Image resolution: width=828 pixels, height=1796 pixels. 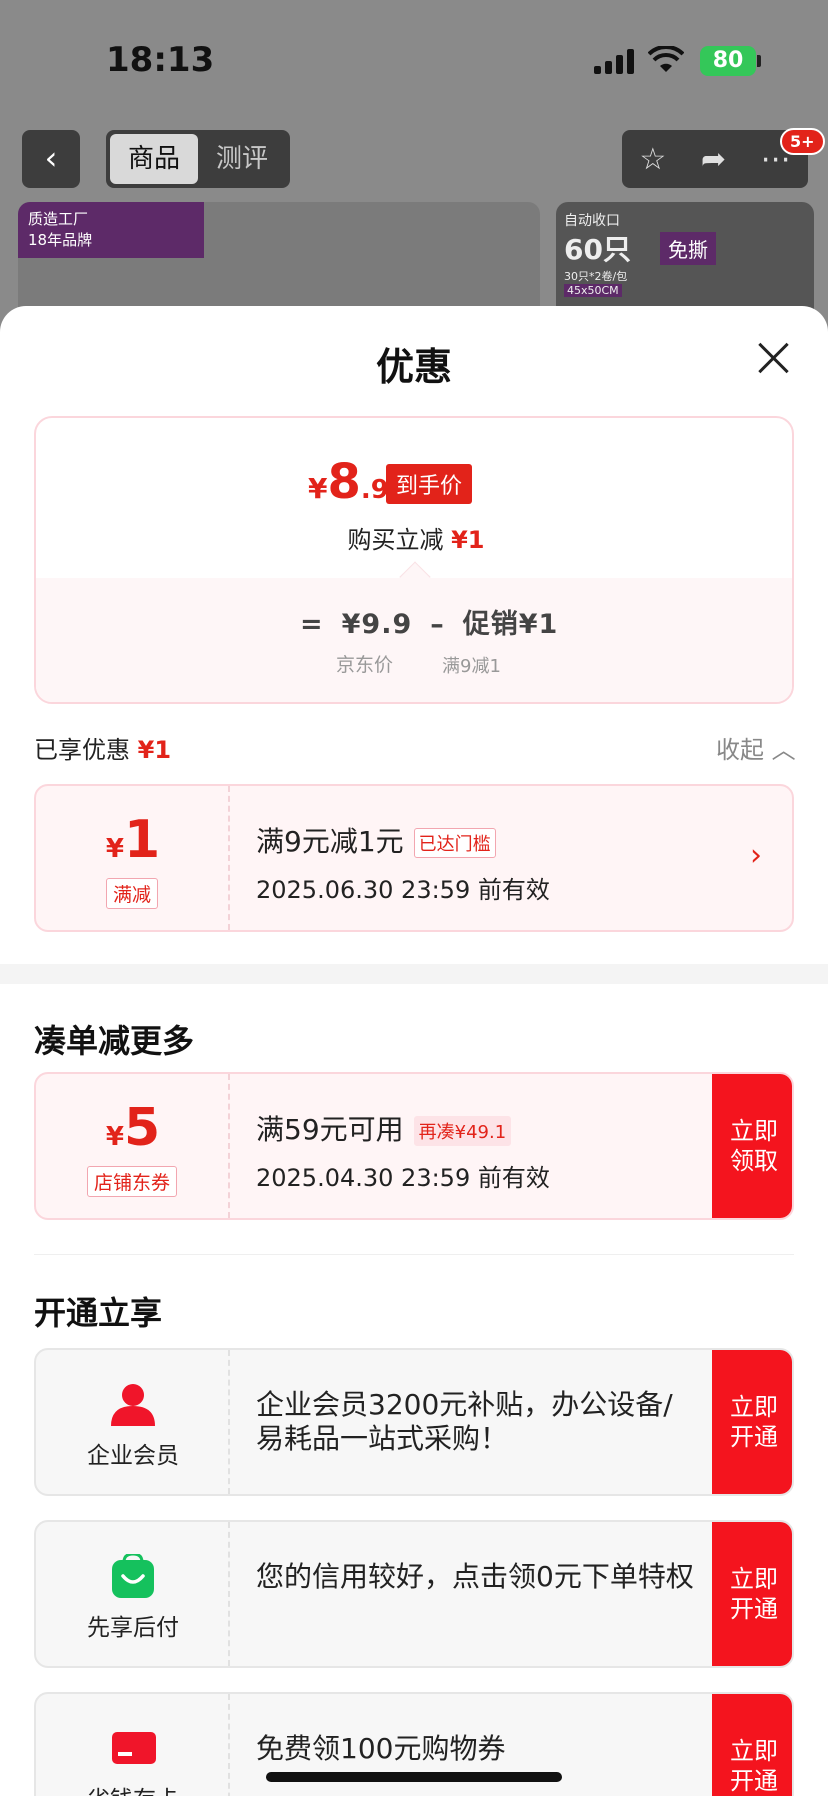 What do you see at coordinates (142, 1128) in the screenshot?
I see `coupon-amount-value: 5` at bounding box center [142, 1128].